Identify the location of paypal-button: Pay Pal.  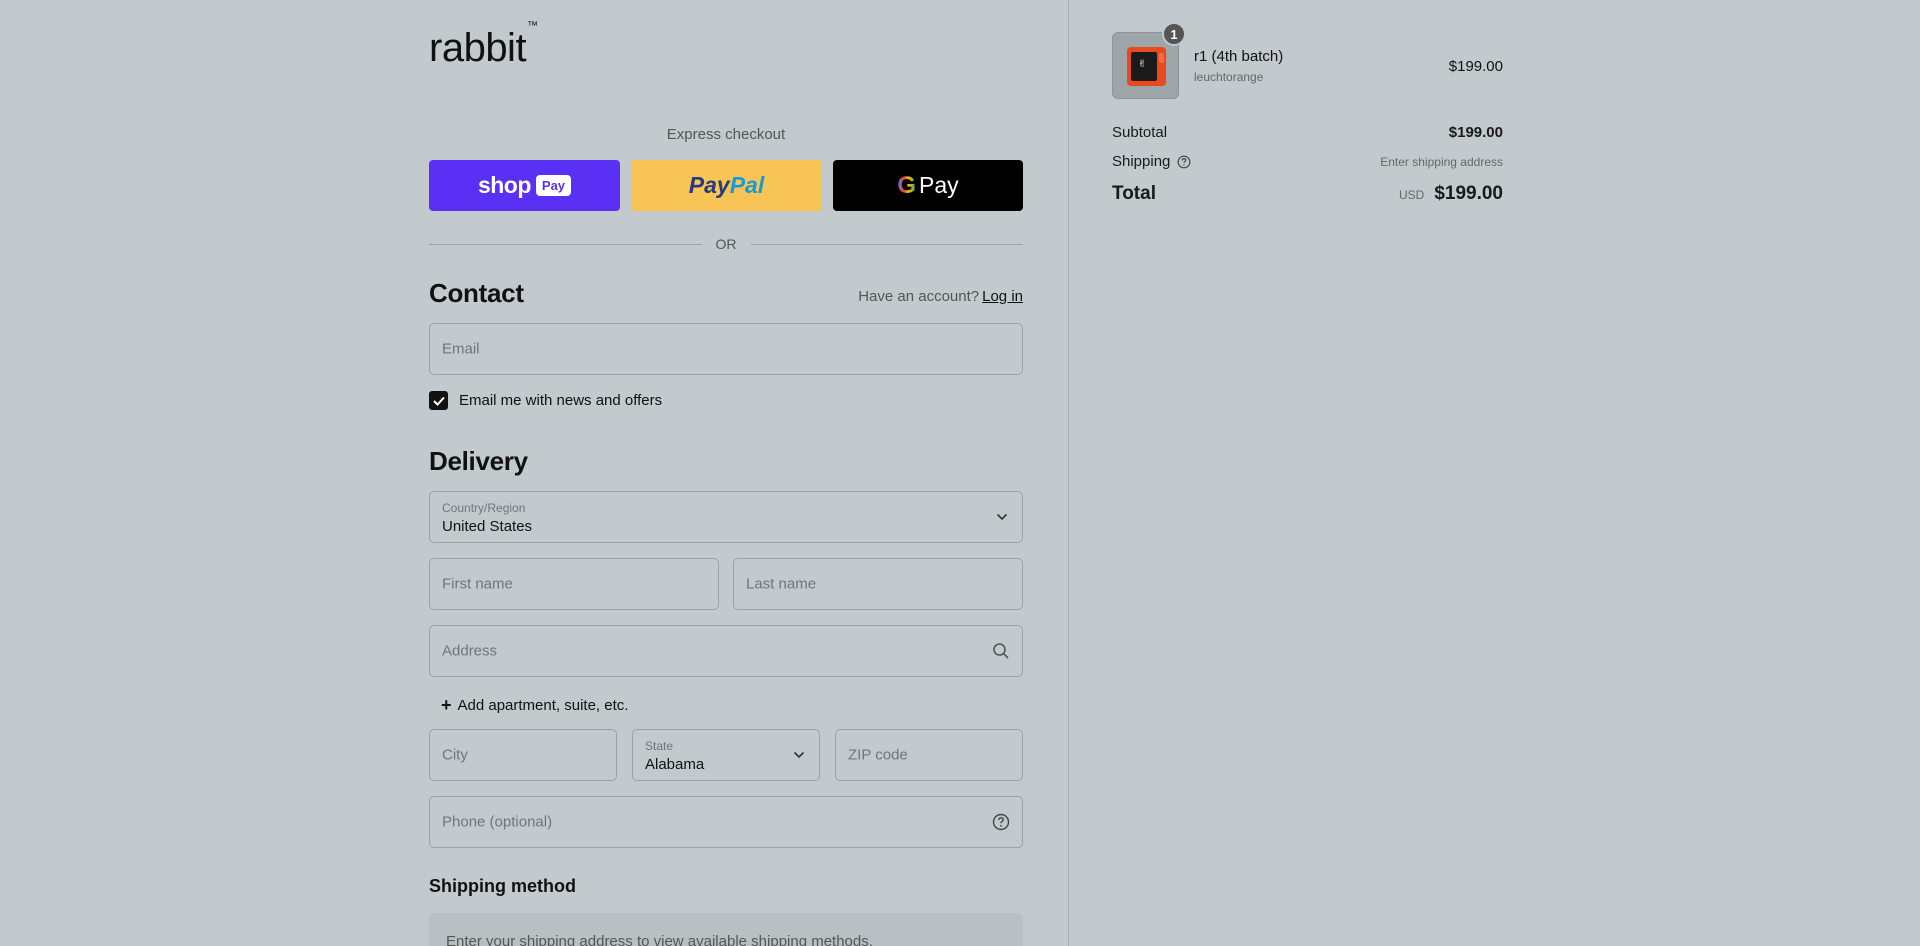
(726, 185).